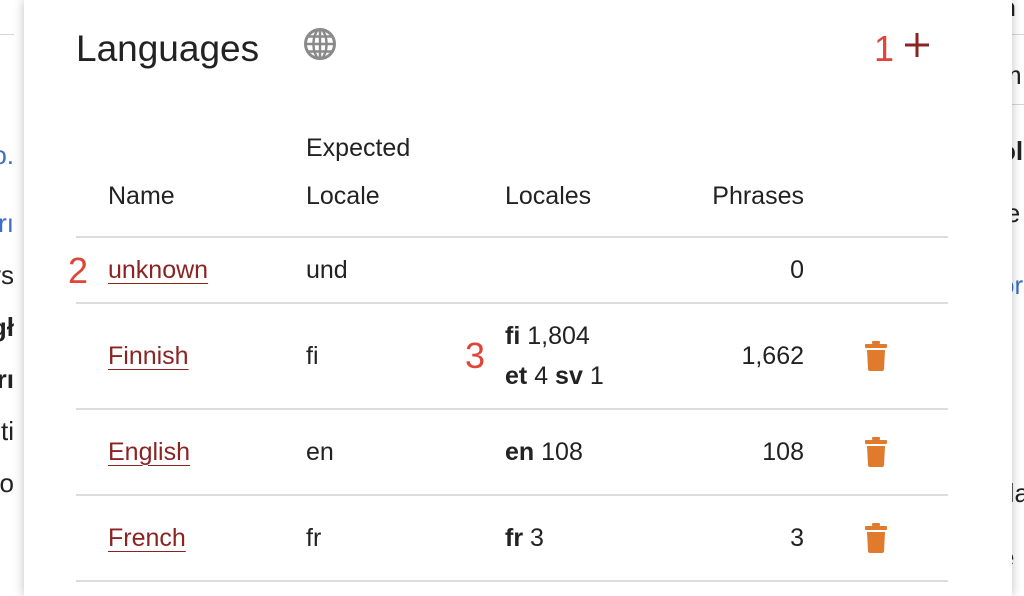  I want to click on background-text: rs, so click(7, 275).